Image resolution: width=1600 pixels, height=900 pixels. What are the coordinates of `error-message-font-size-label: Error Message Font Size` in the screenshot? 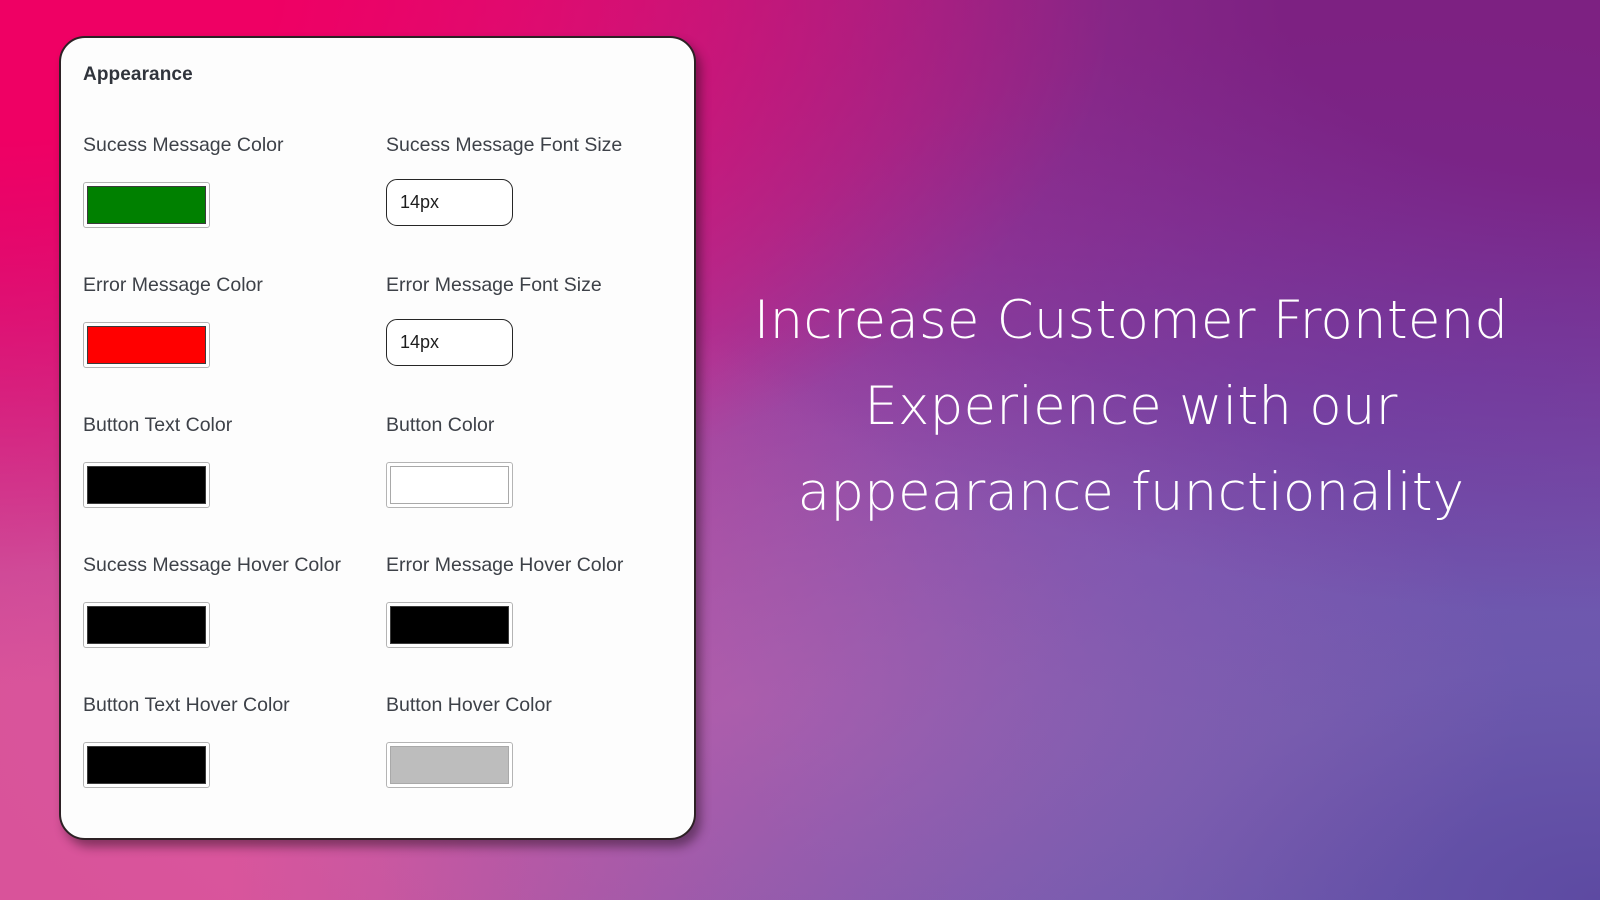 It's located at (494, 285).